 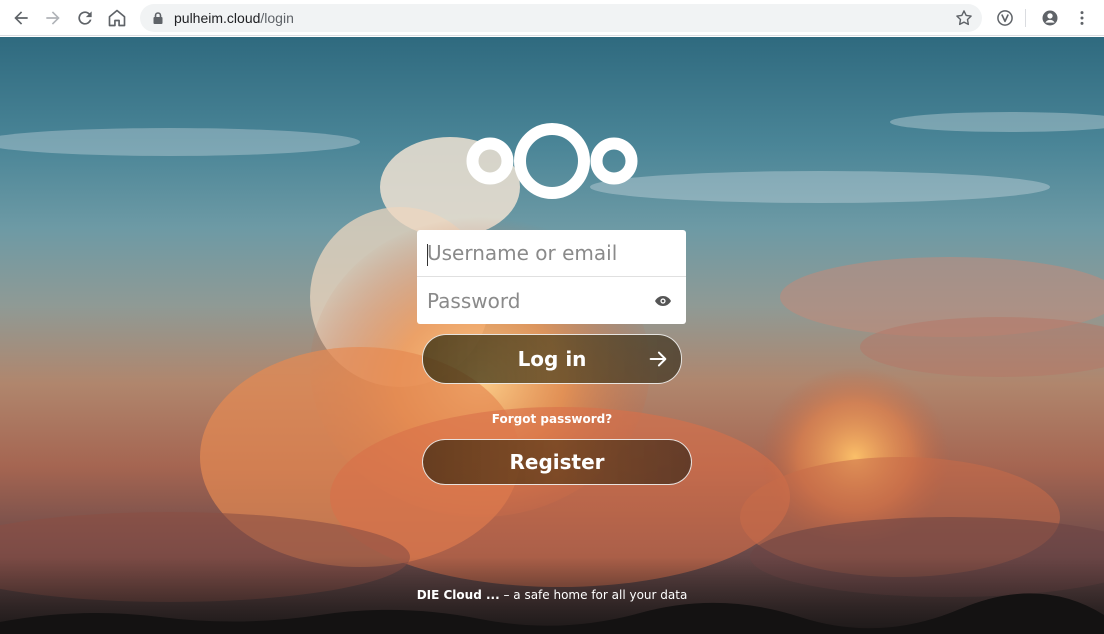 What do you see at coordinates (658, 359) in the screenshot?
I see `arrow-right-icon` at bounding box center [658, 359].